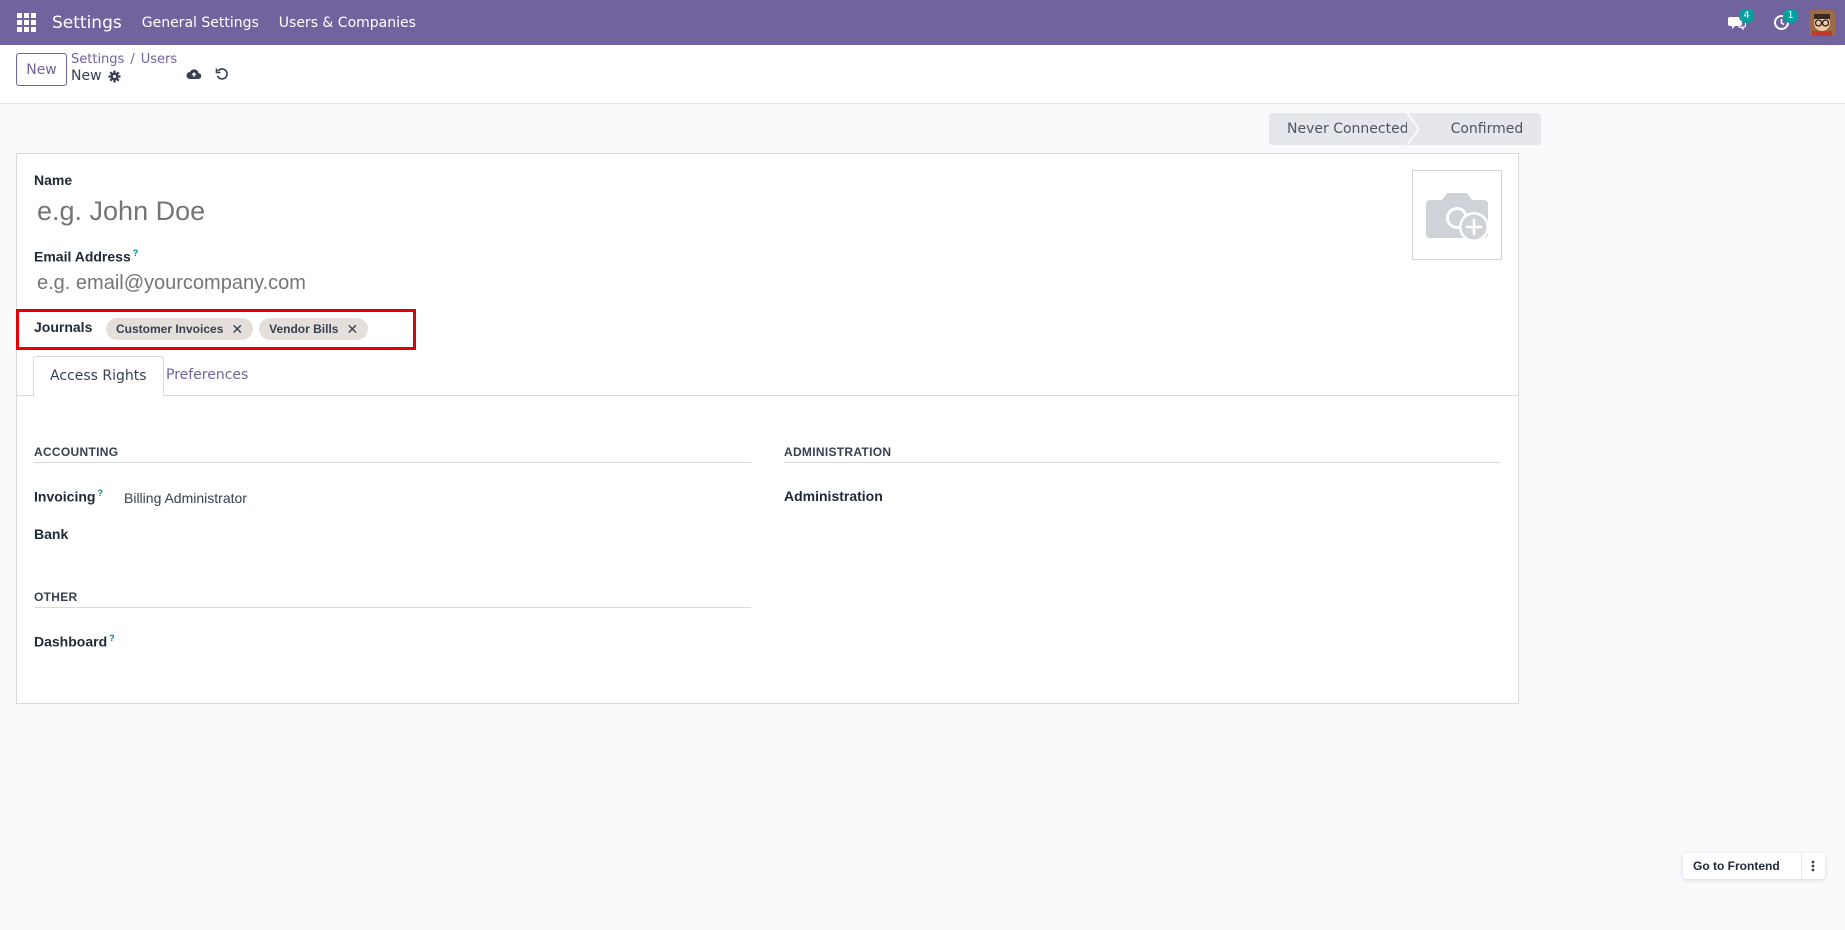 This screenshot has height=930, width=1845. What do you see at coordinates (194, 74) in the screenshot?
I see `save-cloud-icon` at bounding box center [194, 74].